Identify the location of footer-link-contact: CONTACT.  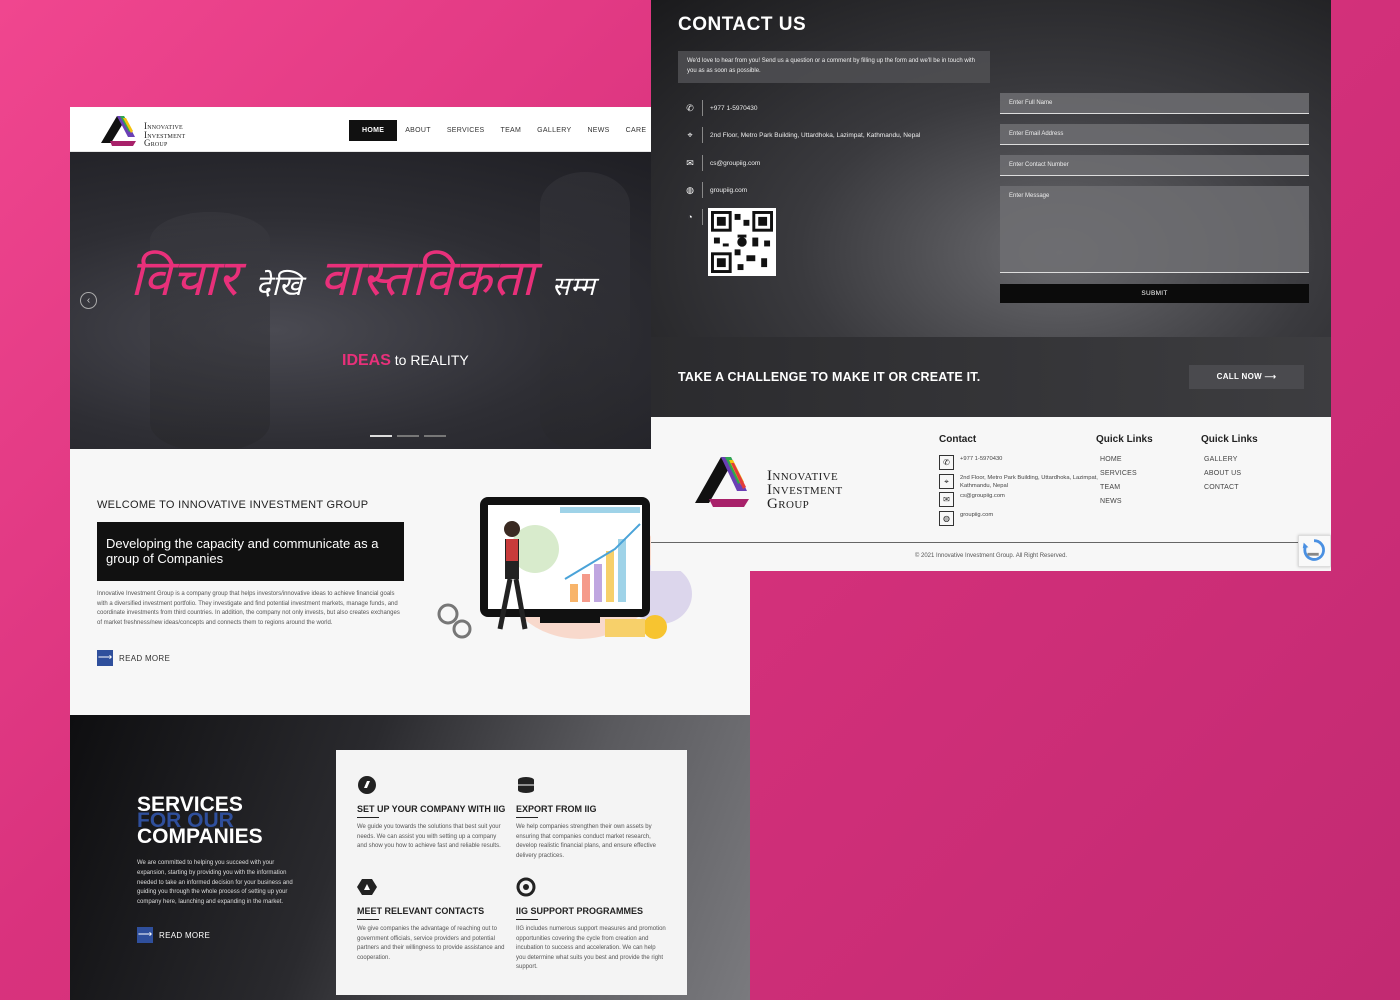
(1221, 487).